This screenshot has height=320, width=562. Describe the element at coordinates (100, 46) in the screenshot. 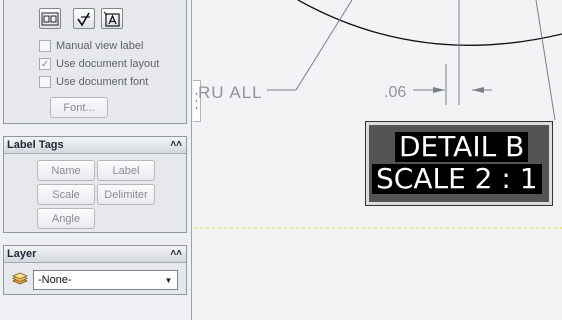

I see `checkbox-label: Manual view label` at that location.